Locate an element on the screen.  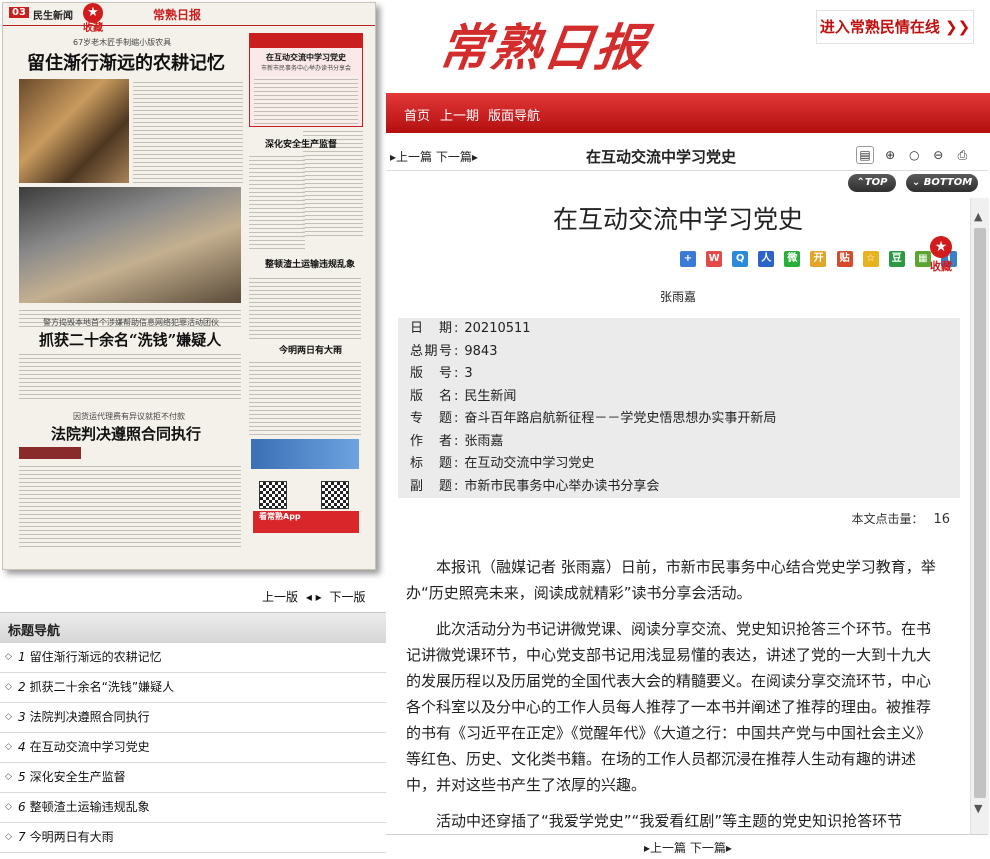
hit-count: 本文点击量： 16 is located at coordinates (900, 518).